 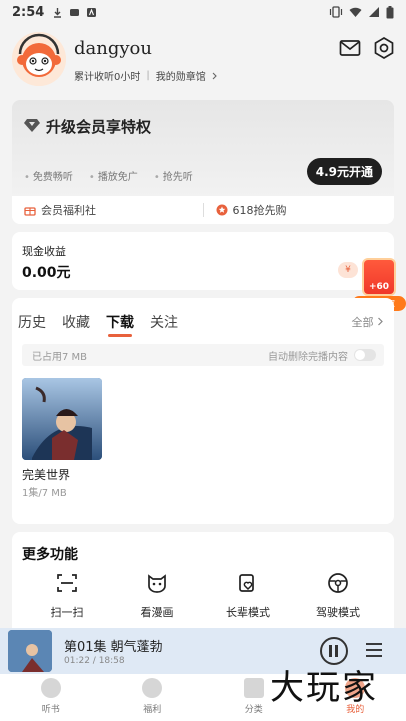 I want to click on nav-label: 福利, so click(x=152, y=710).